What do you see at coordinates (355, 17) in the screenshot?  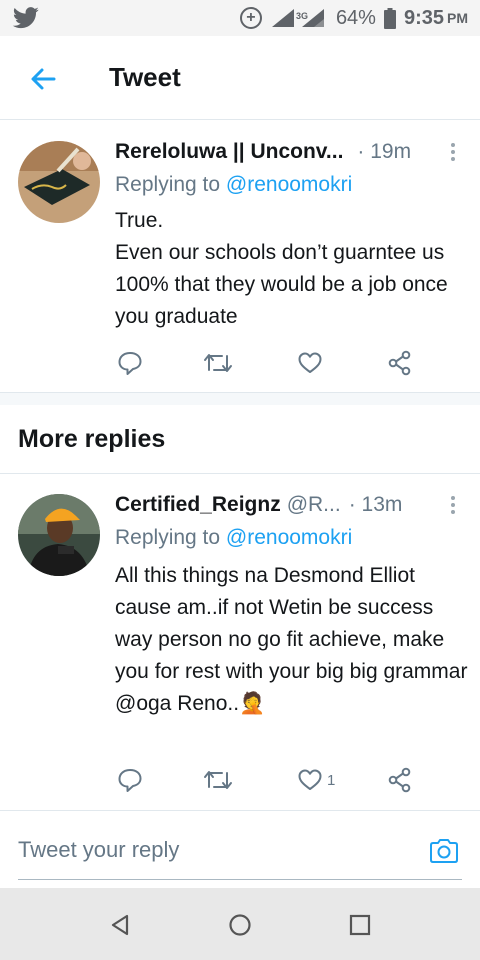 I see `battery-percent: 64%` at bounding box center [355, 17].